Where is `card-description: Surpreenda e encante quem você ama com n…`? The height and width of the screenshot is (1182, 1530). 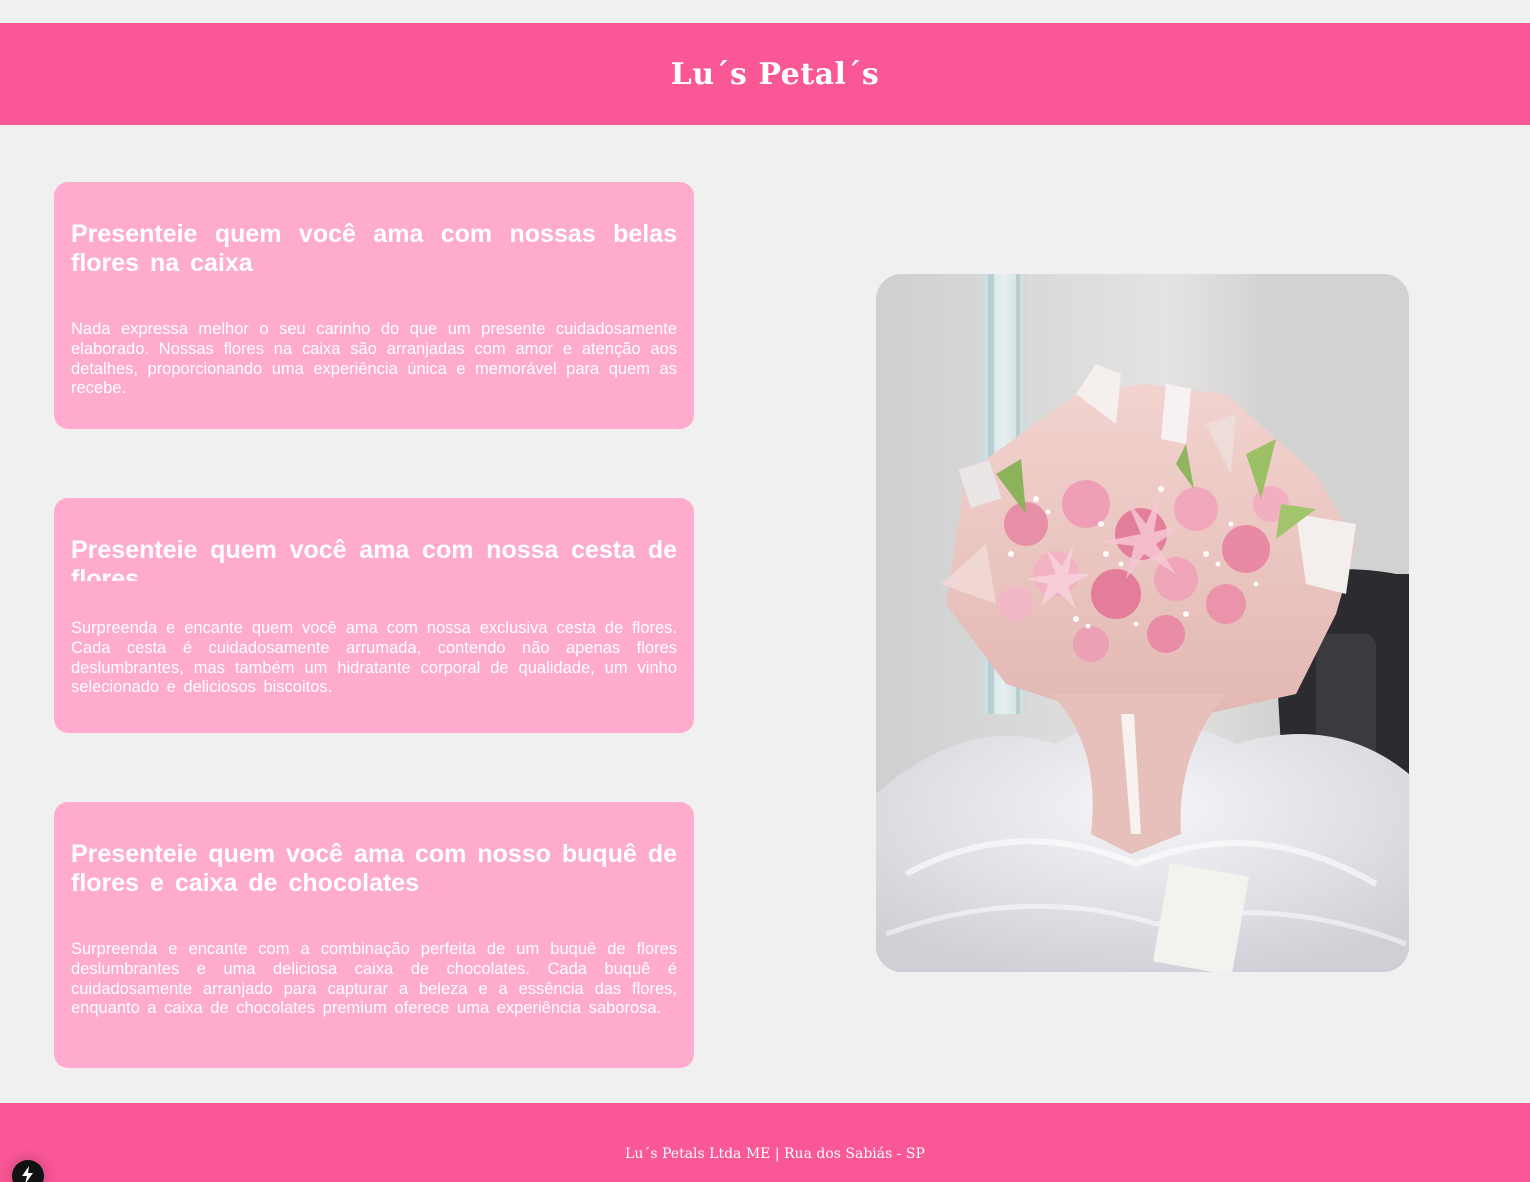
card-description: Surpreenda e encante quem você ama com n… is located at coordinates (374, 658).